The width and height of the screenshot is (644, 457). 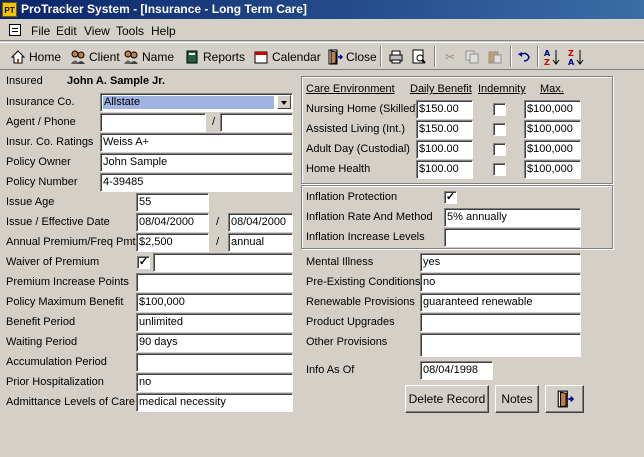 What do you see at coordinates (260, 222) in the screenshot?
I see `effective-date-field: 08/04/2000` at bounding box center [260, 222].